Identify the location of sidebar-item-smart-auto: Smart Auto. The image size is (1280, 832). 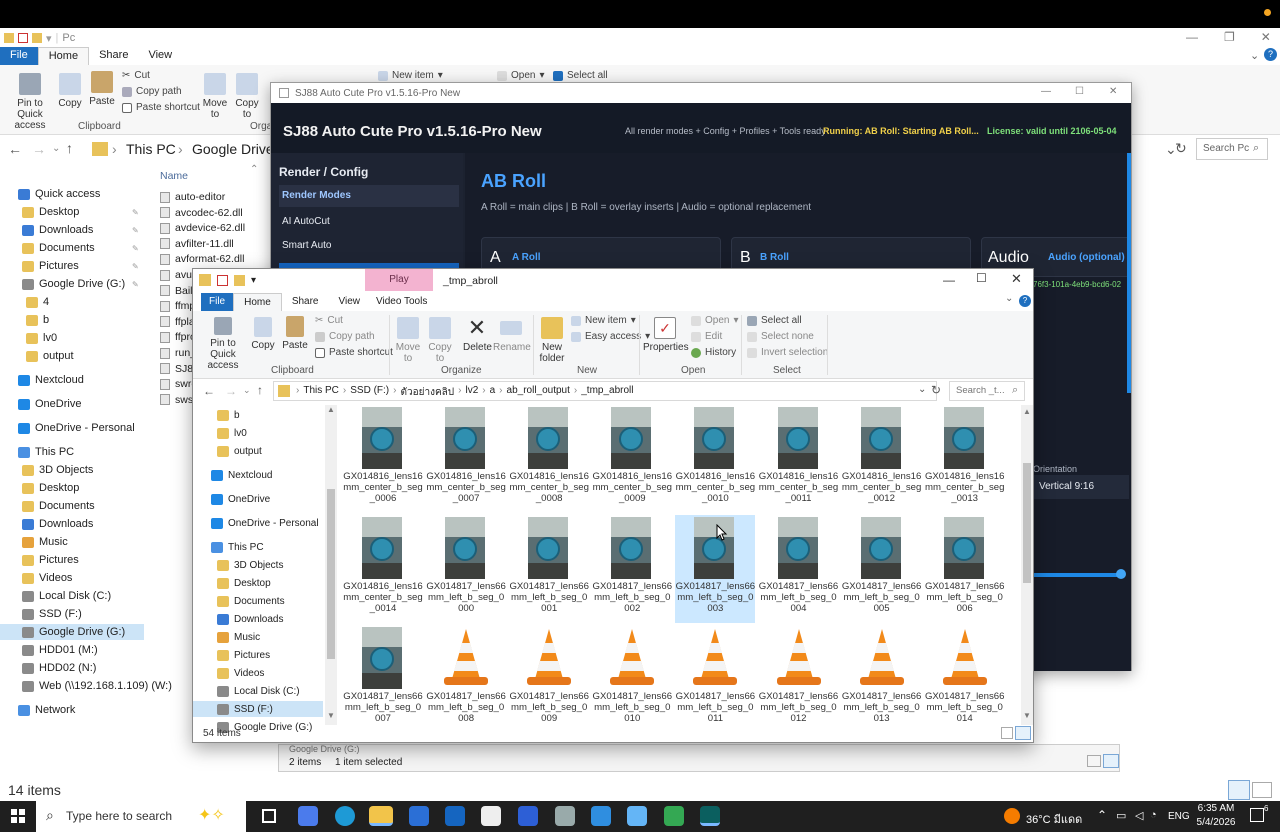
(306, 245).